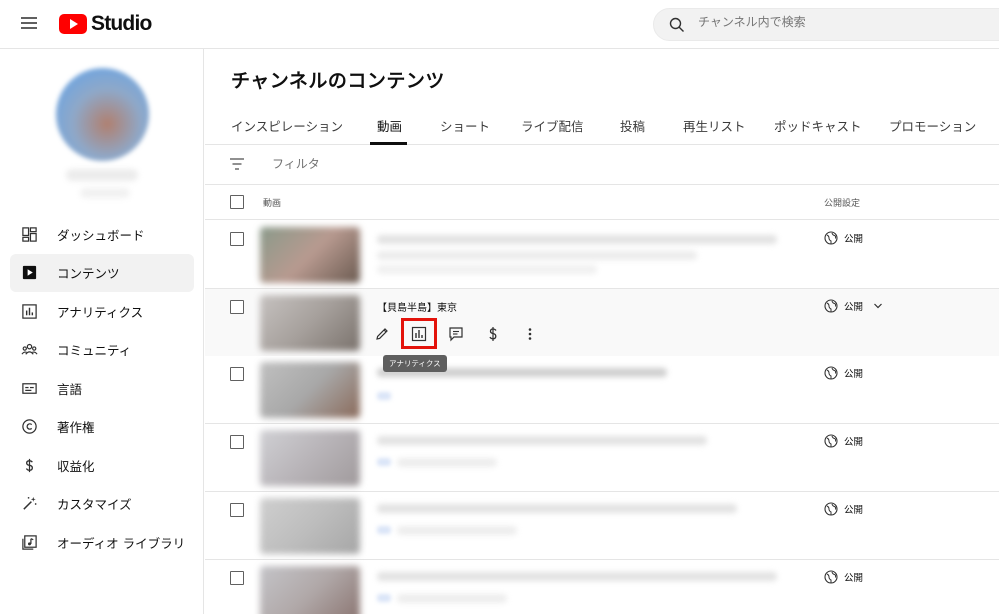 The width and height of the screenshot is (999, 614). I want to click on table-header: 動画 公開設定, so click(602, 203).